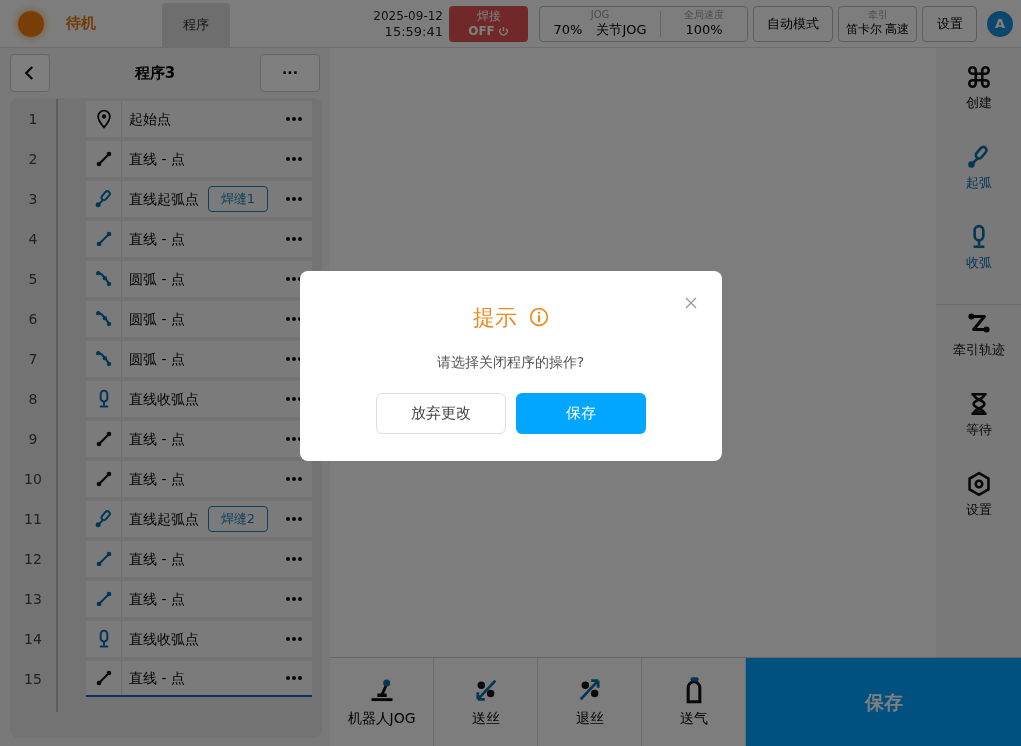  What do you see at coordinates (590, 702) in the screenshot?
I see `action-button: 退丝` at bounding box center [590, 702].